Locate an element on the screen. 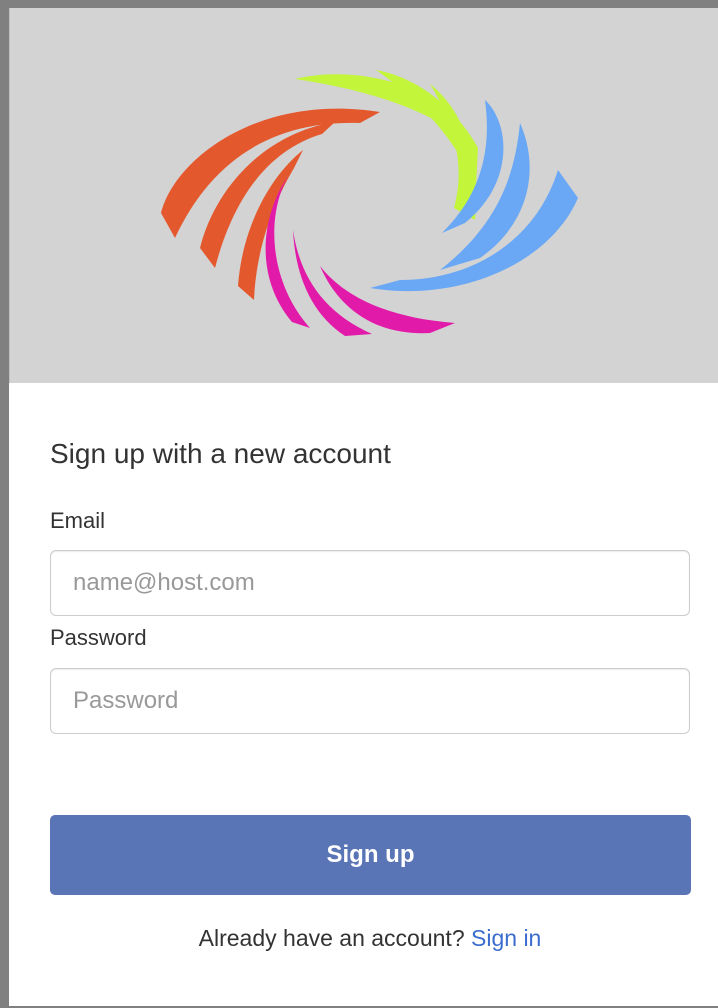 Image resolution: width=718 pixels, height=1008 pixels. password-field is located at coordinates (370, 701).